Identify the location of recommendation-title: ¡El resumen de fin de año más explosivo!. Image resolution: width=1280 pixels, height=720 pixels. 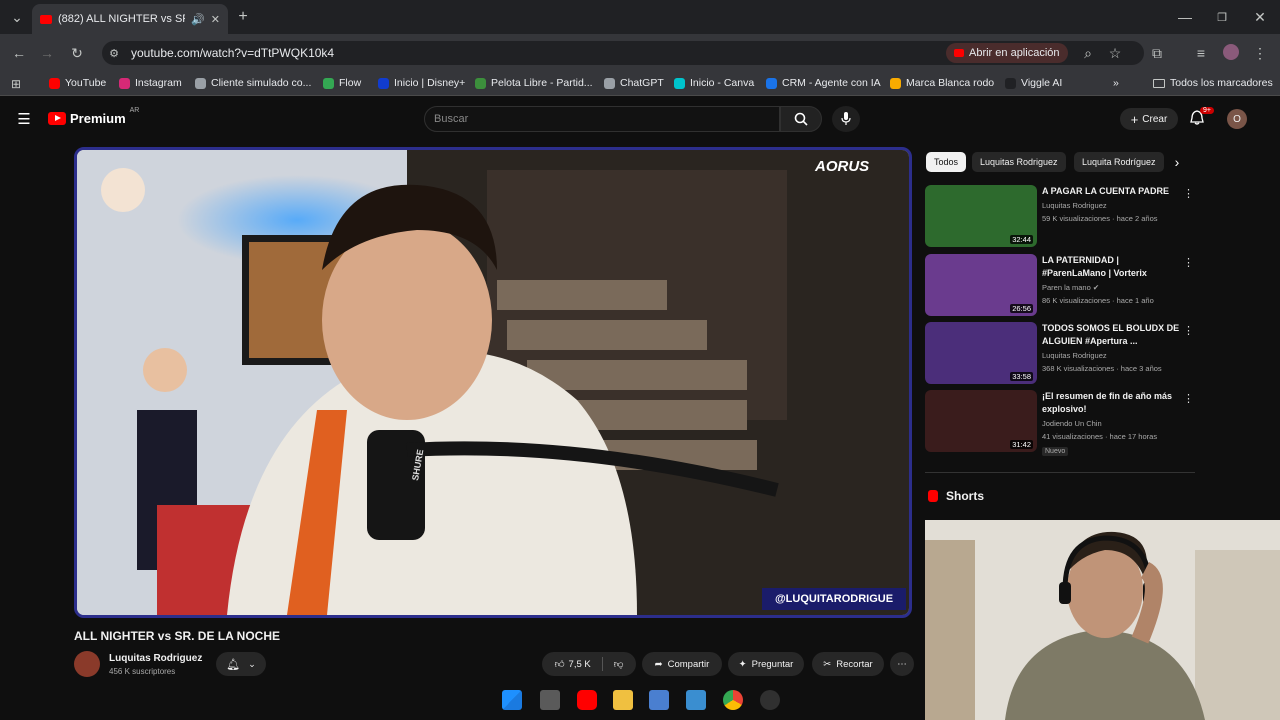
(1111, 403).